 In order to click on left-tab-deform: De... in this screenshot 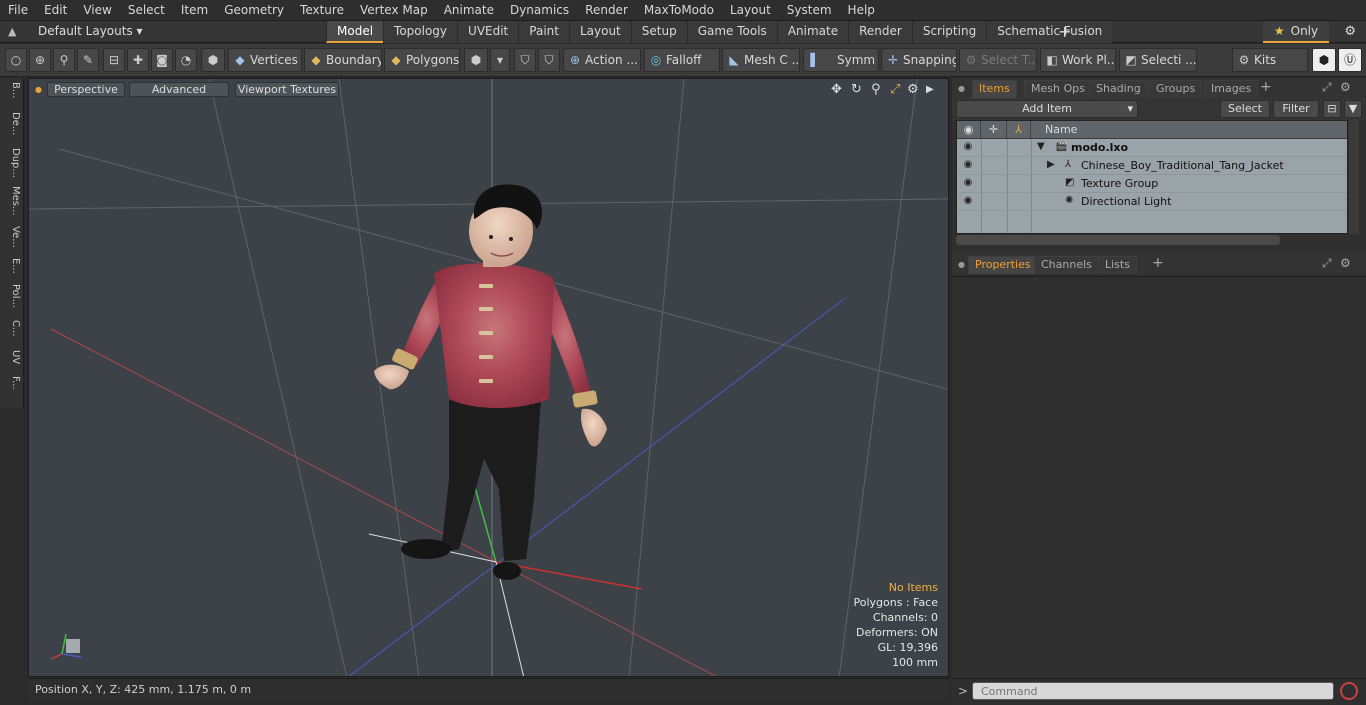, I will do `click(12, 129)`.